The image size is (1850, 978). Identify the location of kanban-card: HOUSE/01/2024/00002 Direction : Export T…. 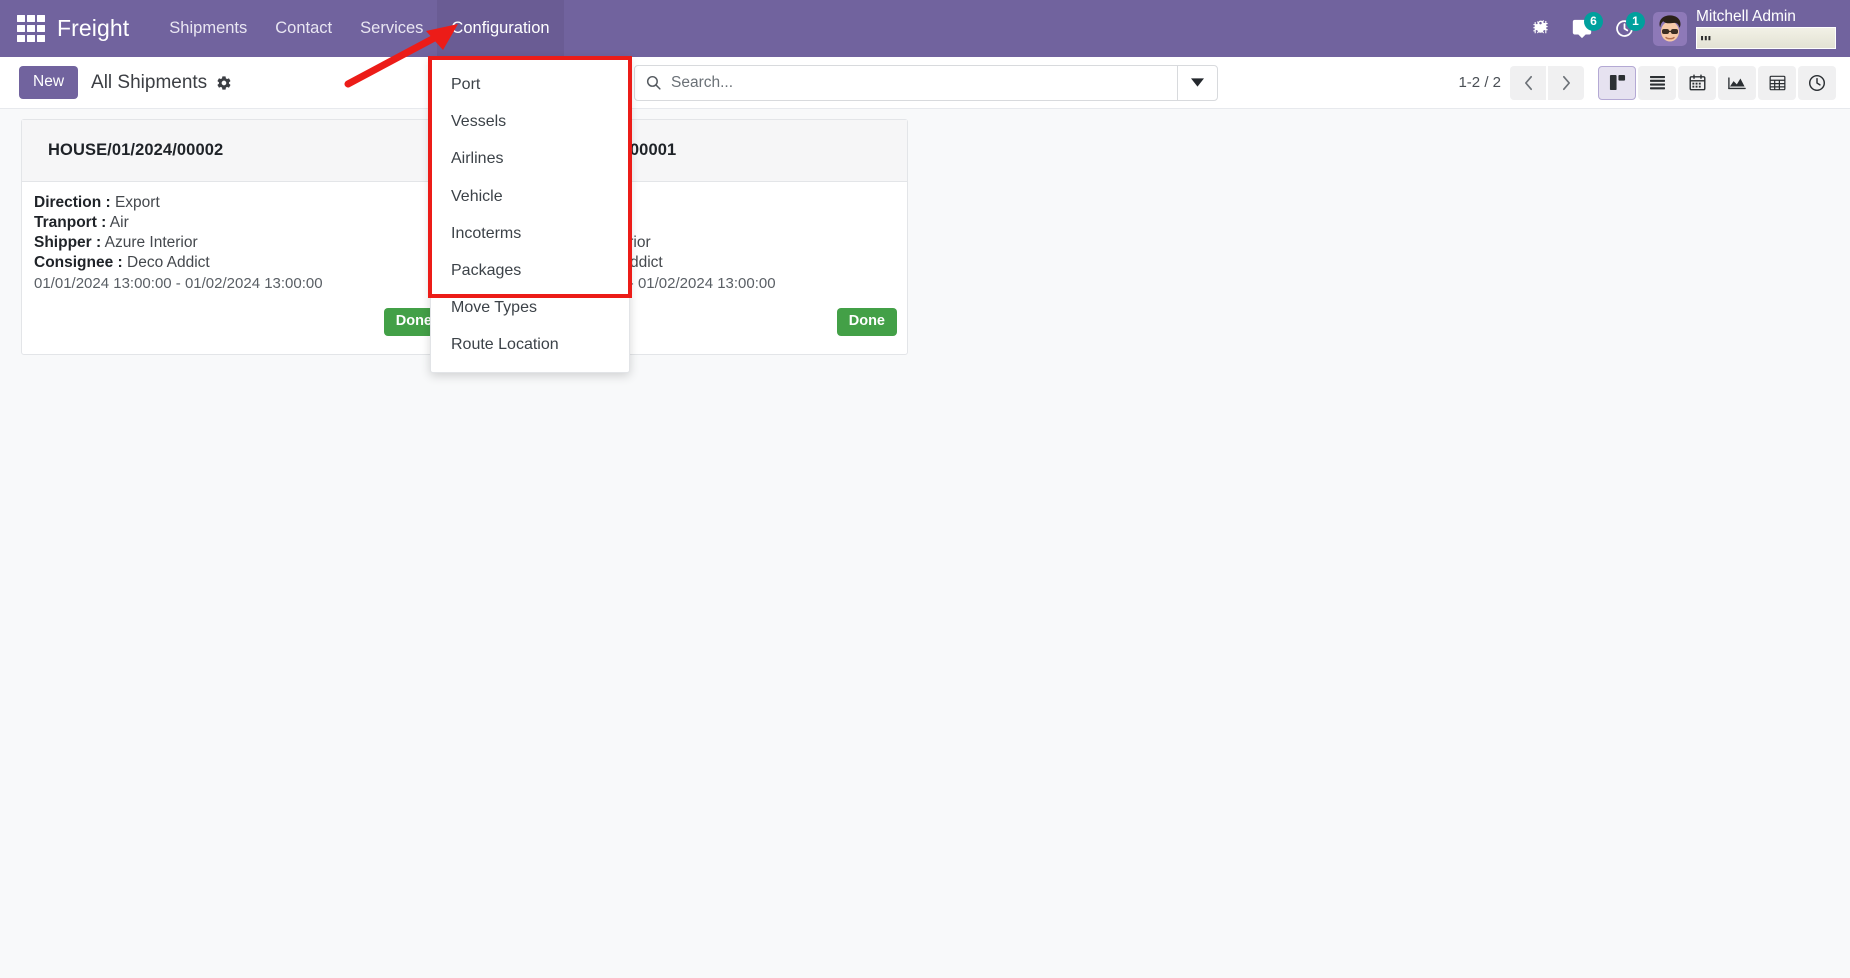
(238, 237).